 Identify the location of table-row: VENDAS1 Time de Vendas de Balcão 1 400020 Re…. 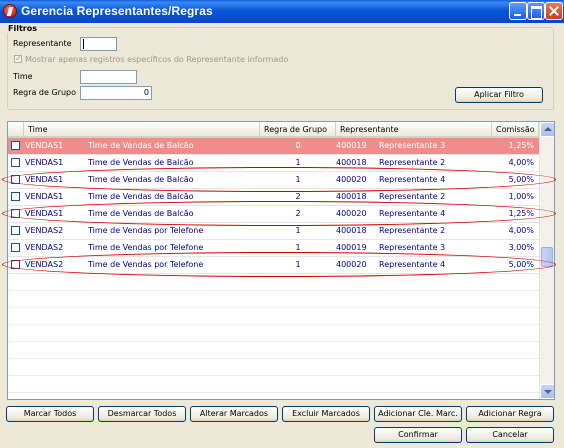
(273, 180).